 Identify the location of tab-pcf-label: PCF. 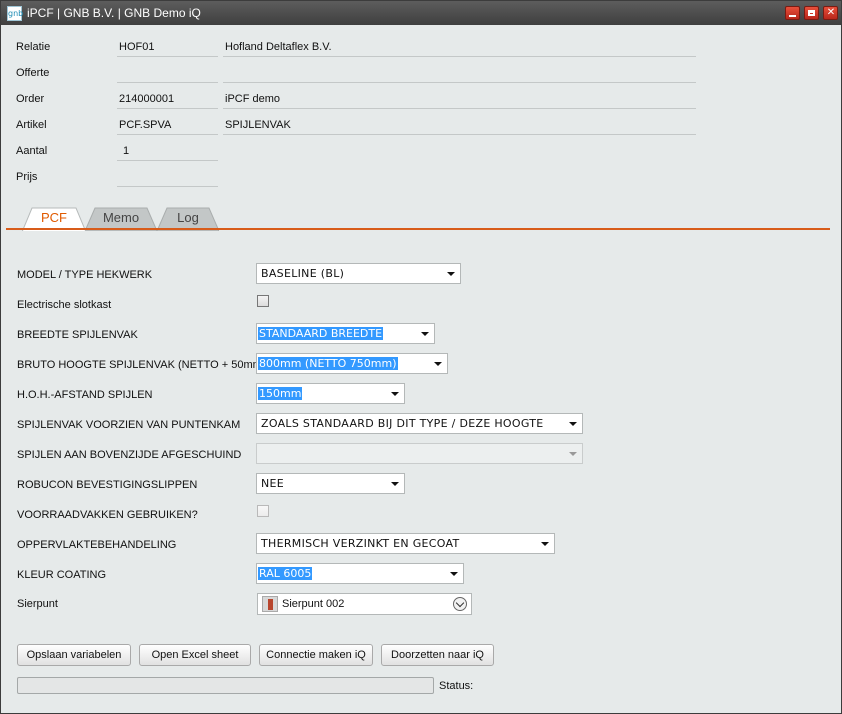
(54, 217).